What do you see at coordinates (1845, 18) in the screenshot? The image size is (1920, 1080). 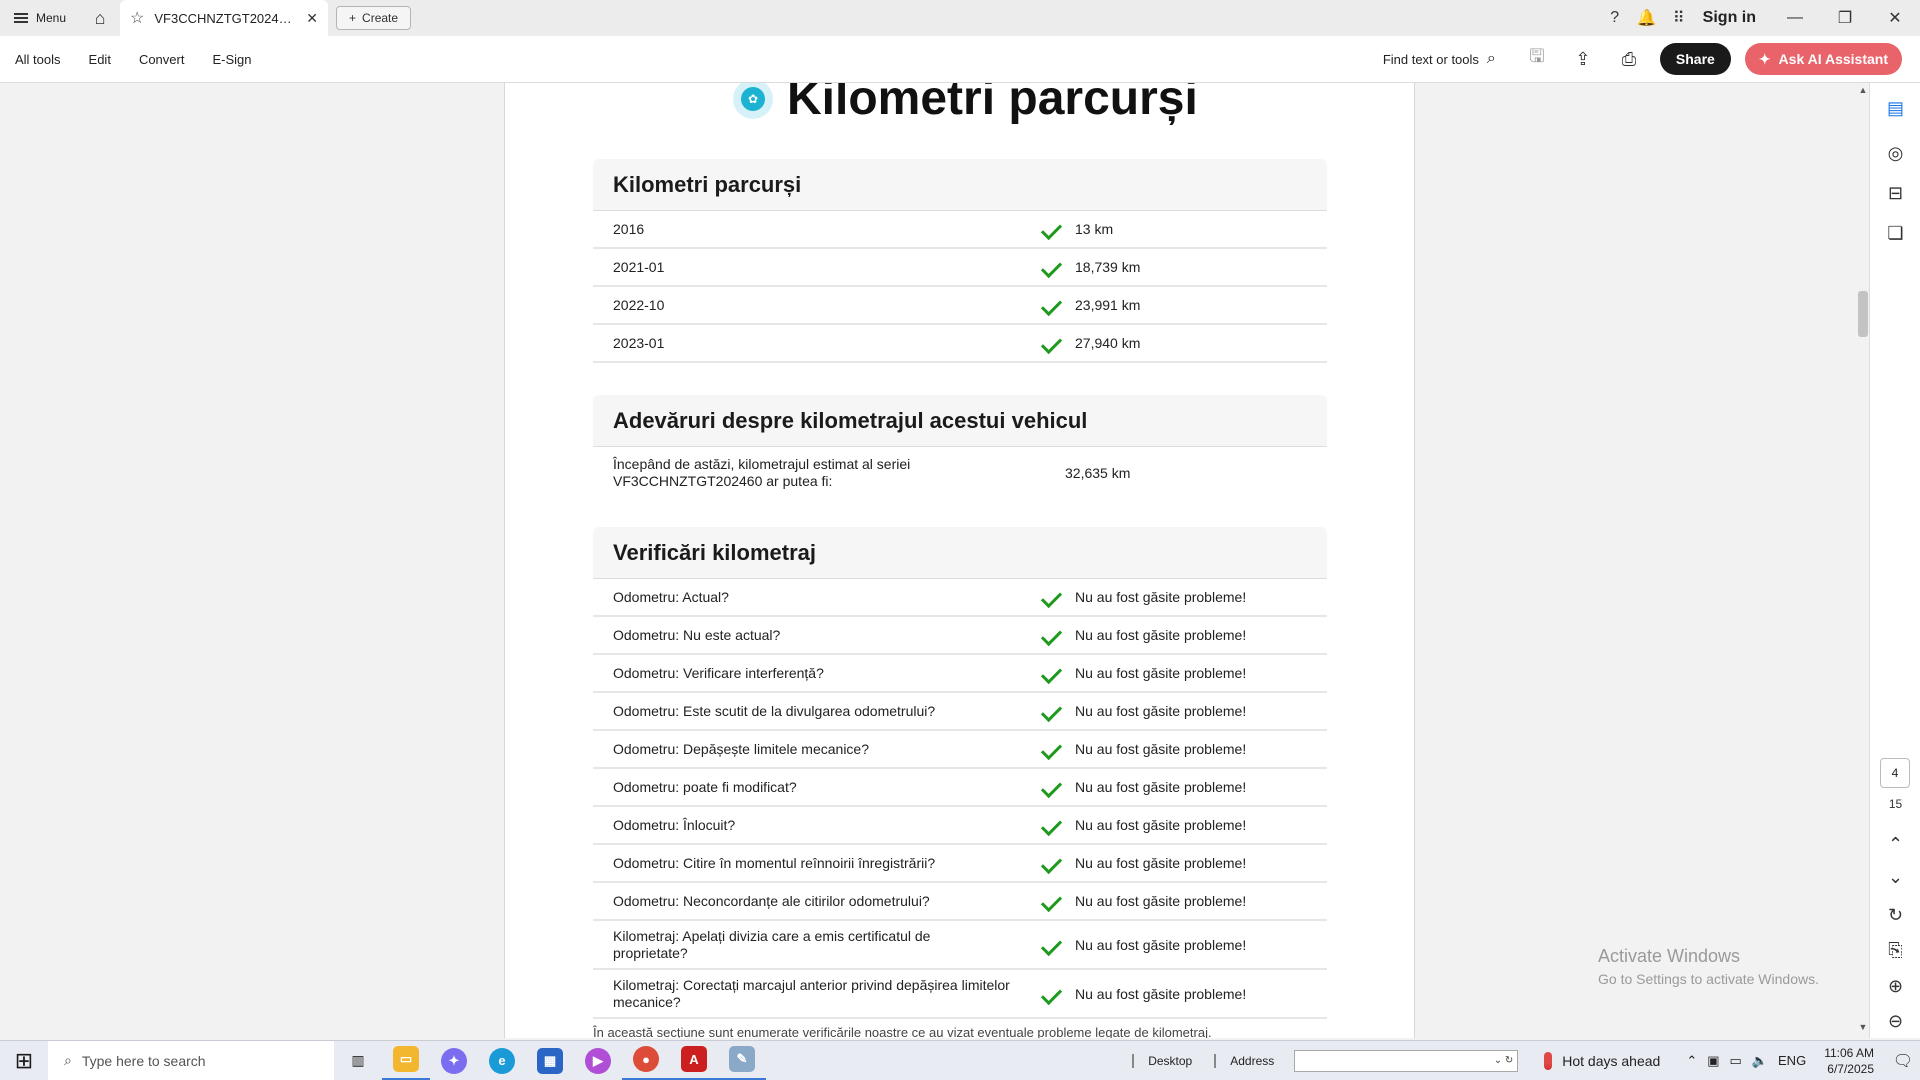 I see `restore-icon: ❐` at bounding box center [1845, 18].